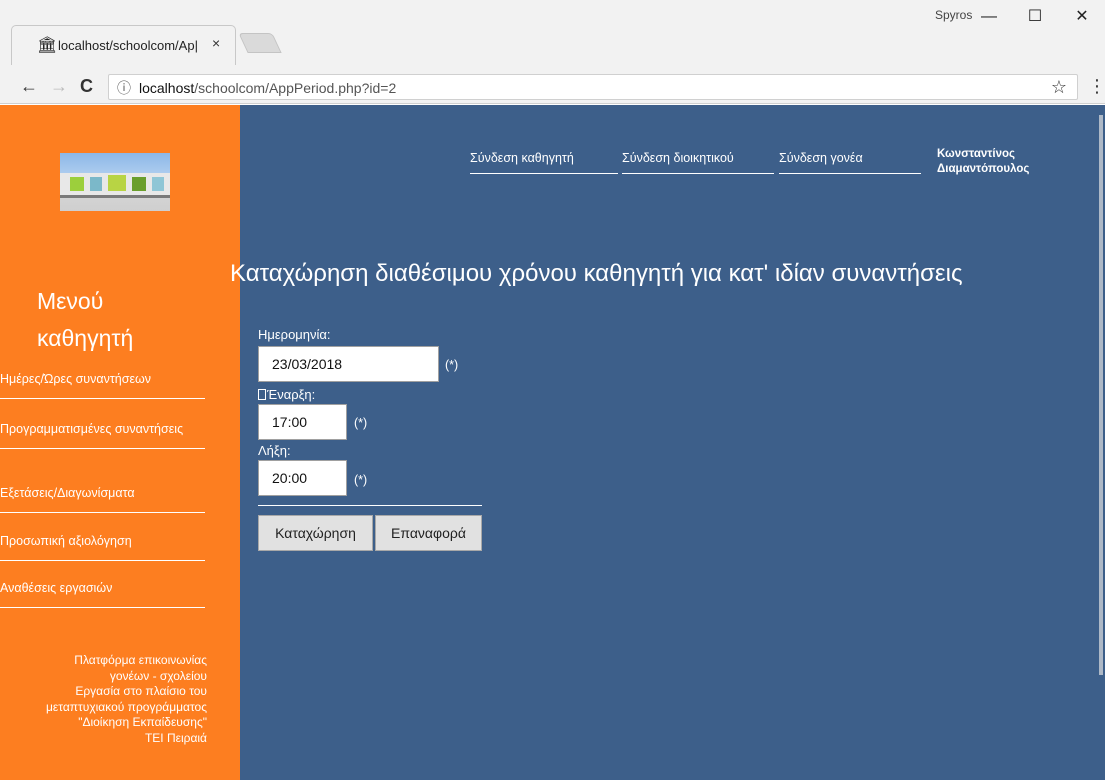 The width and height of the screenshot is (1105, 780). What do you see at coordinates (544, 162) in the screenshot?
I see `nav-teacher-login: Σύνδεση καθηγητή` at bounding box center [544, 162].